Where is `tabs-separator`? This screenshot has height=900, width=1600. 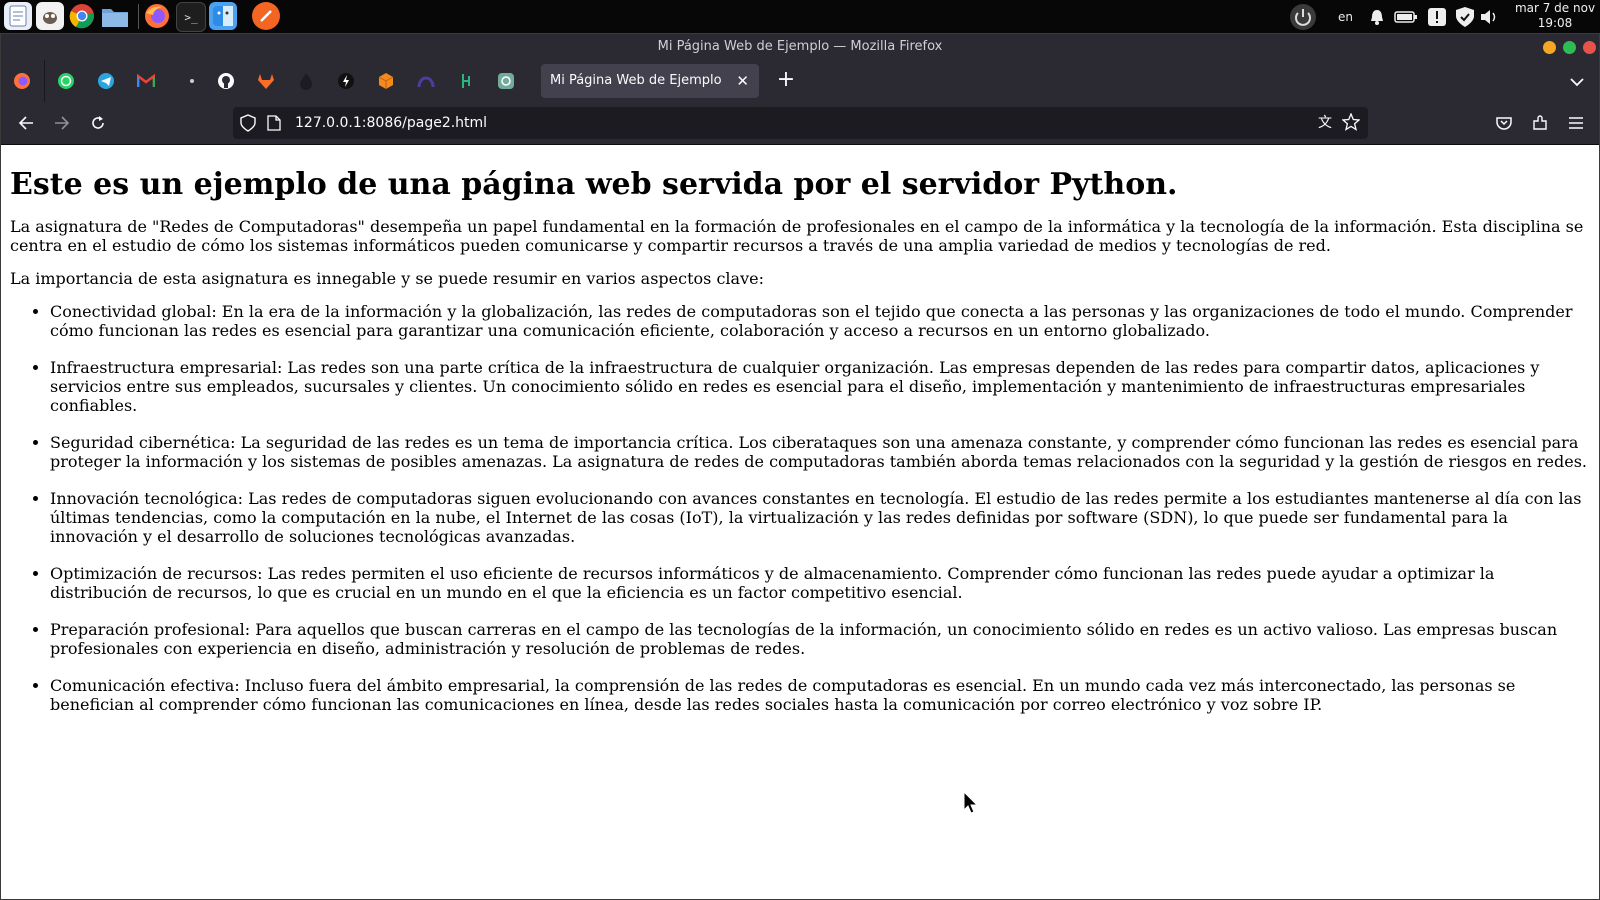
tabs-separator is located at coordinates (44, 81).